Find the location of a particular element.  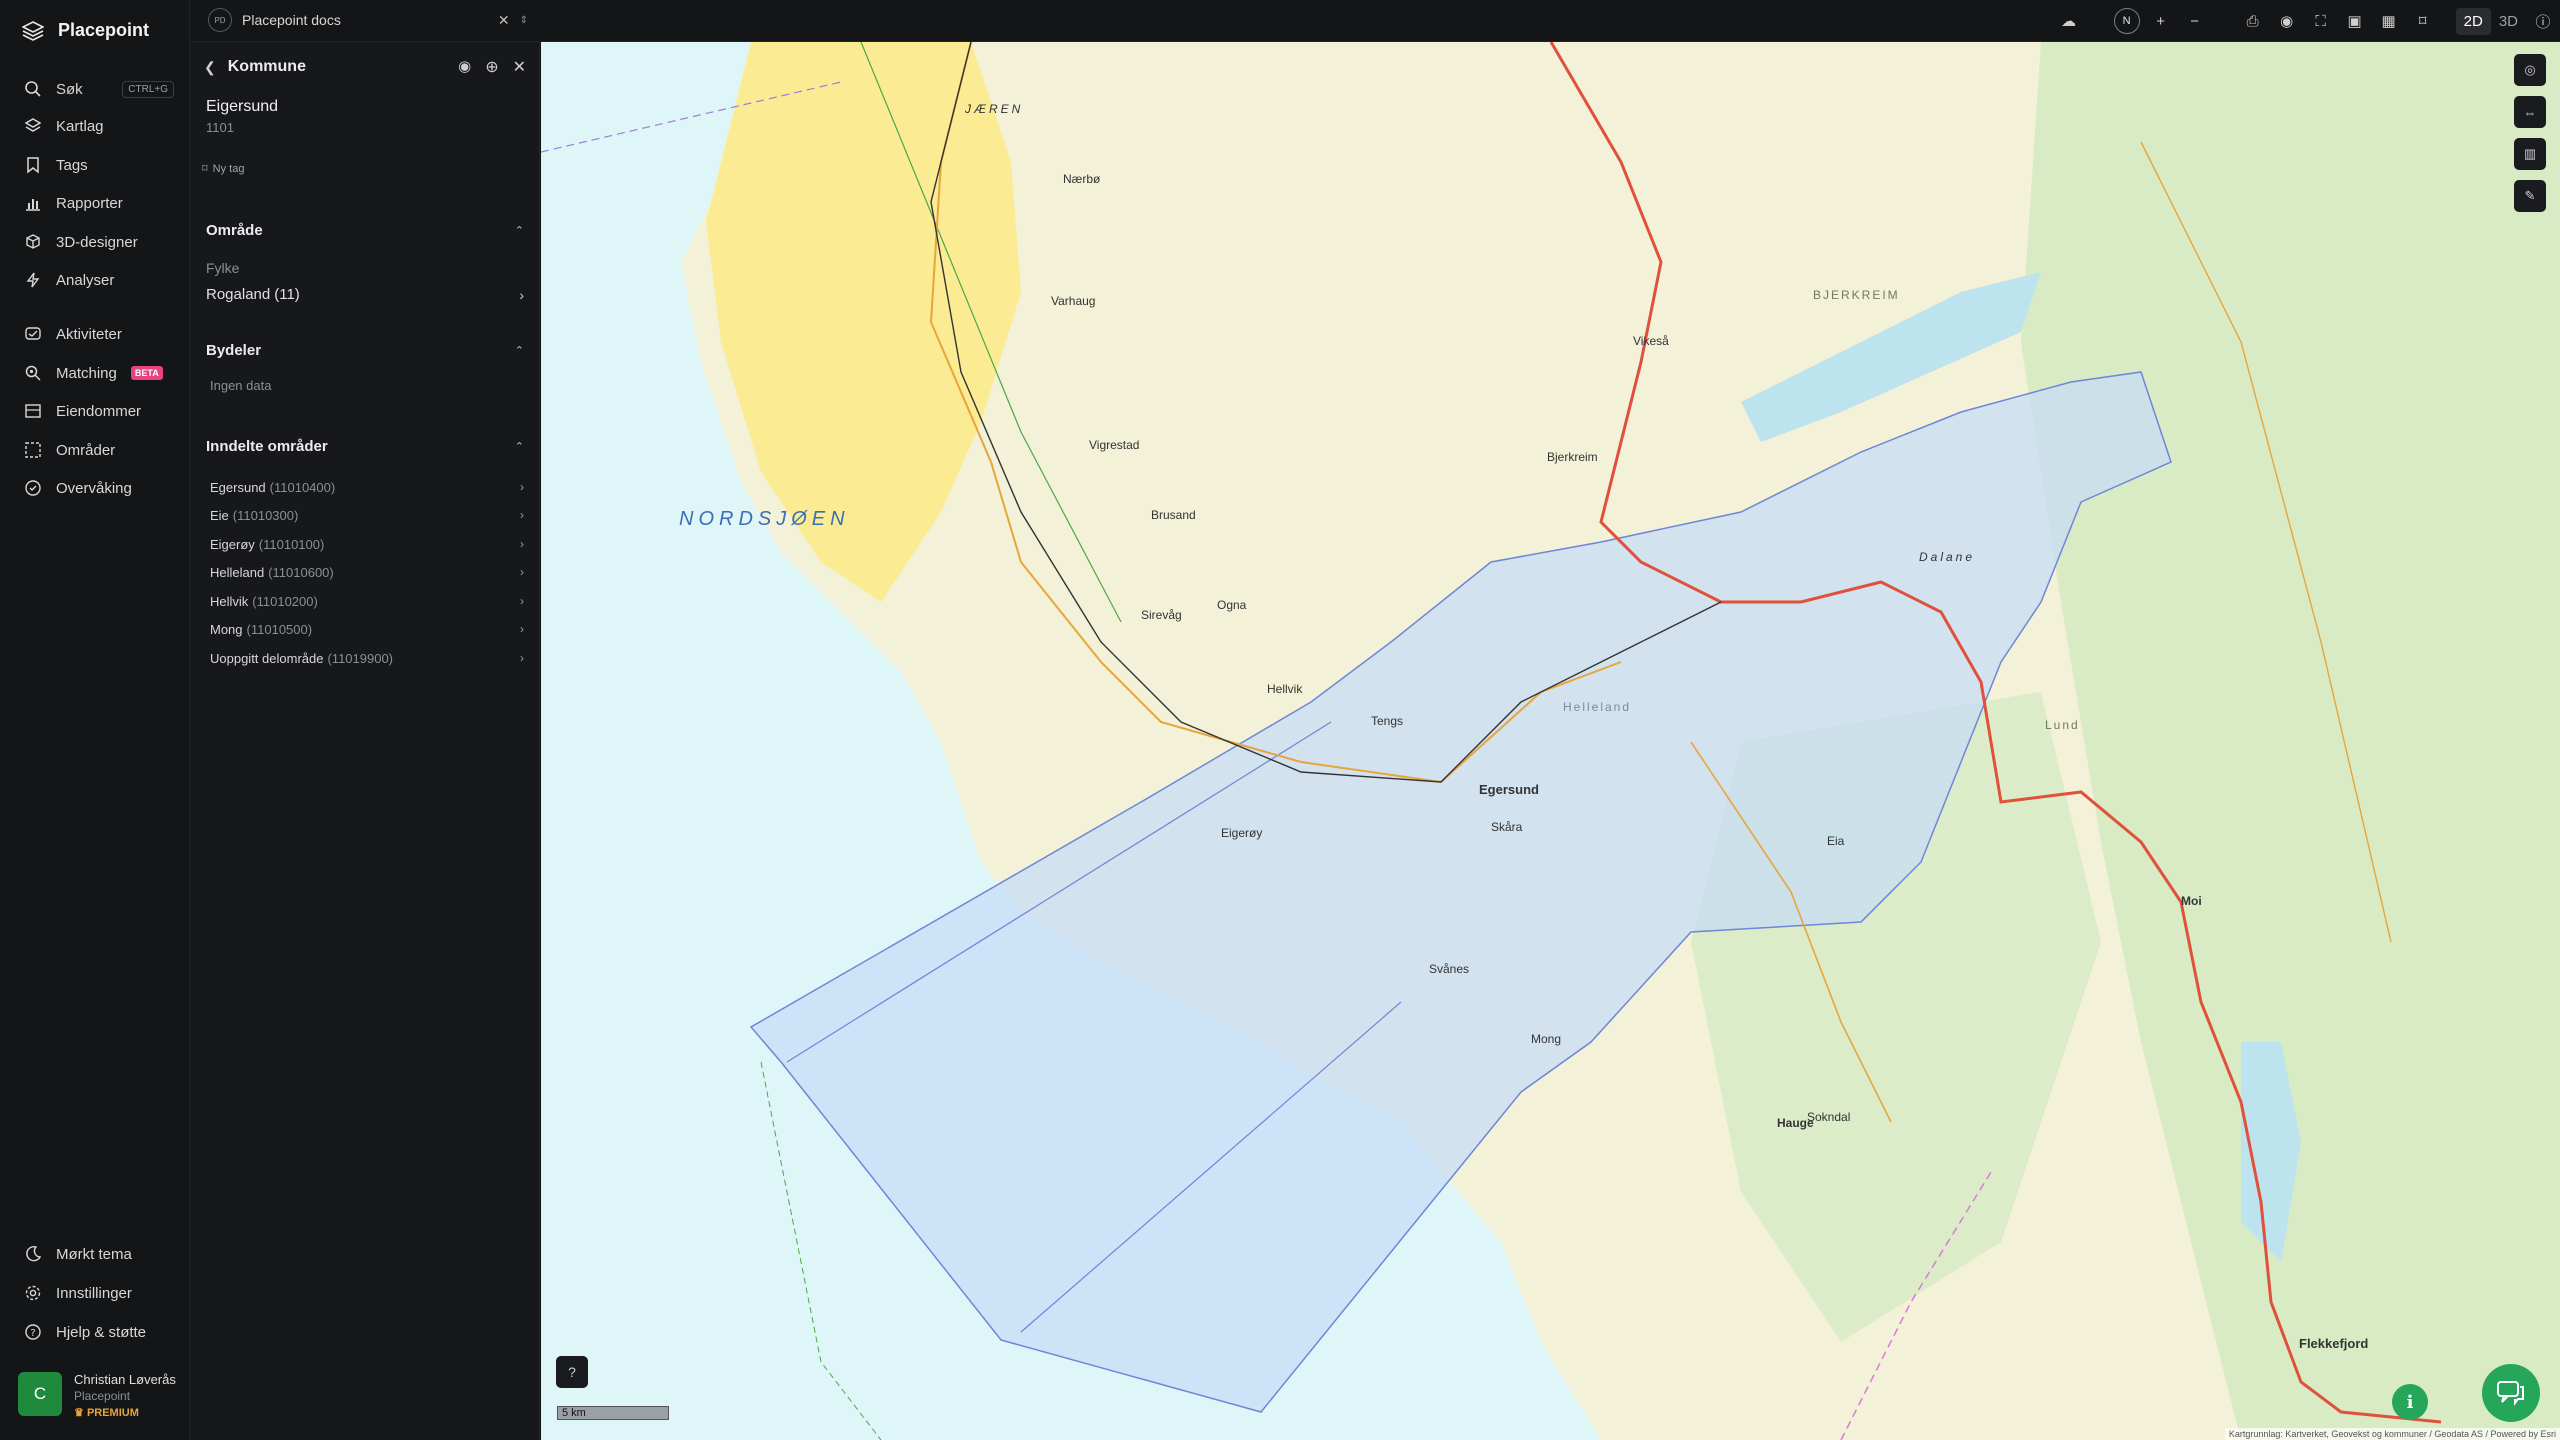

bookmark-icon: ⌑ is located at coordinates (2423, 21).